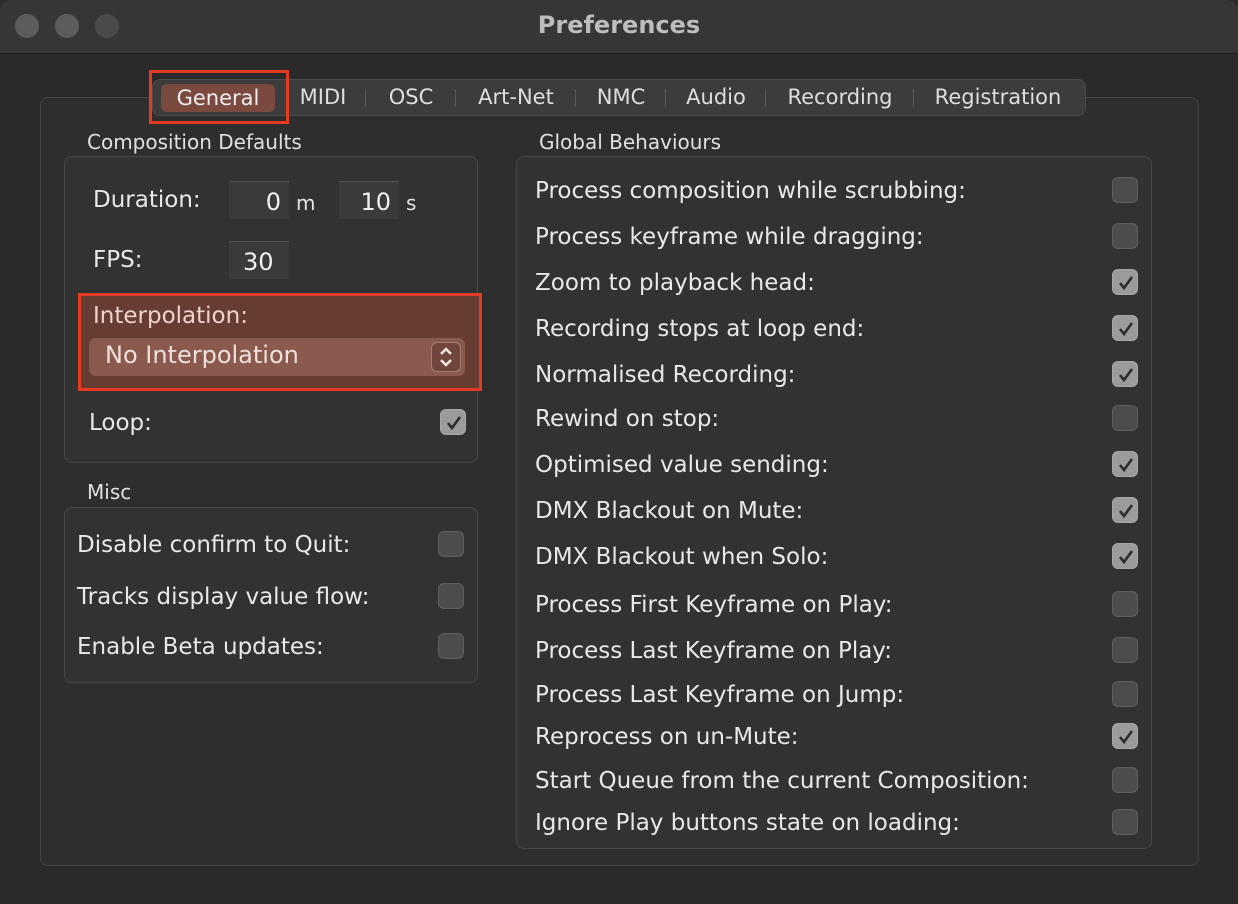  I want to click on normalised-recording-checkbox, so click(1125, 374).